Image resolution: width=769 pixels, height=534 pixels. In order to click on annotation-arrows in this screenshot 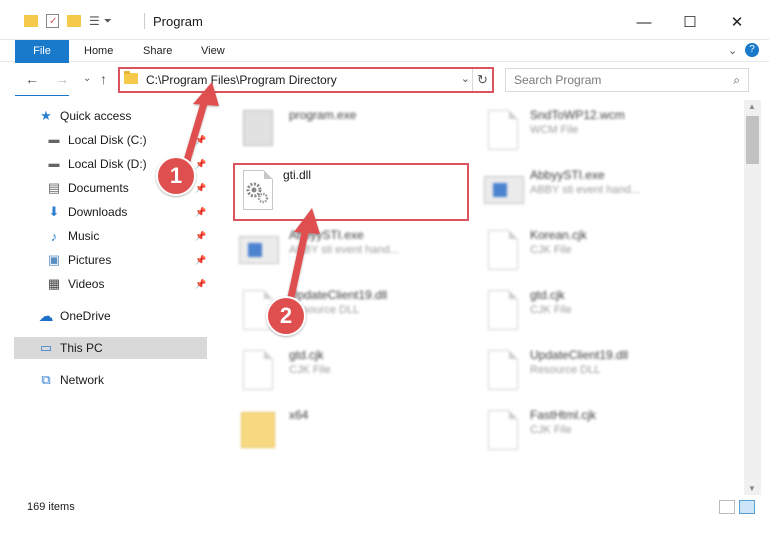, I will do `click(251, 194)`.